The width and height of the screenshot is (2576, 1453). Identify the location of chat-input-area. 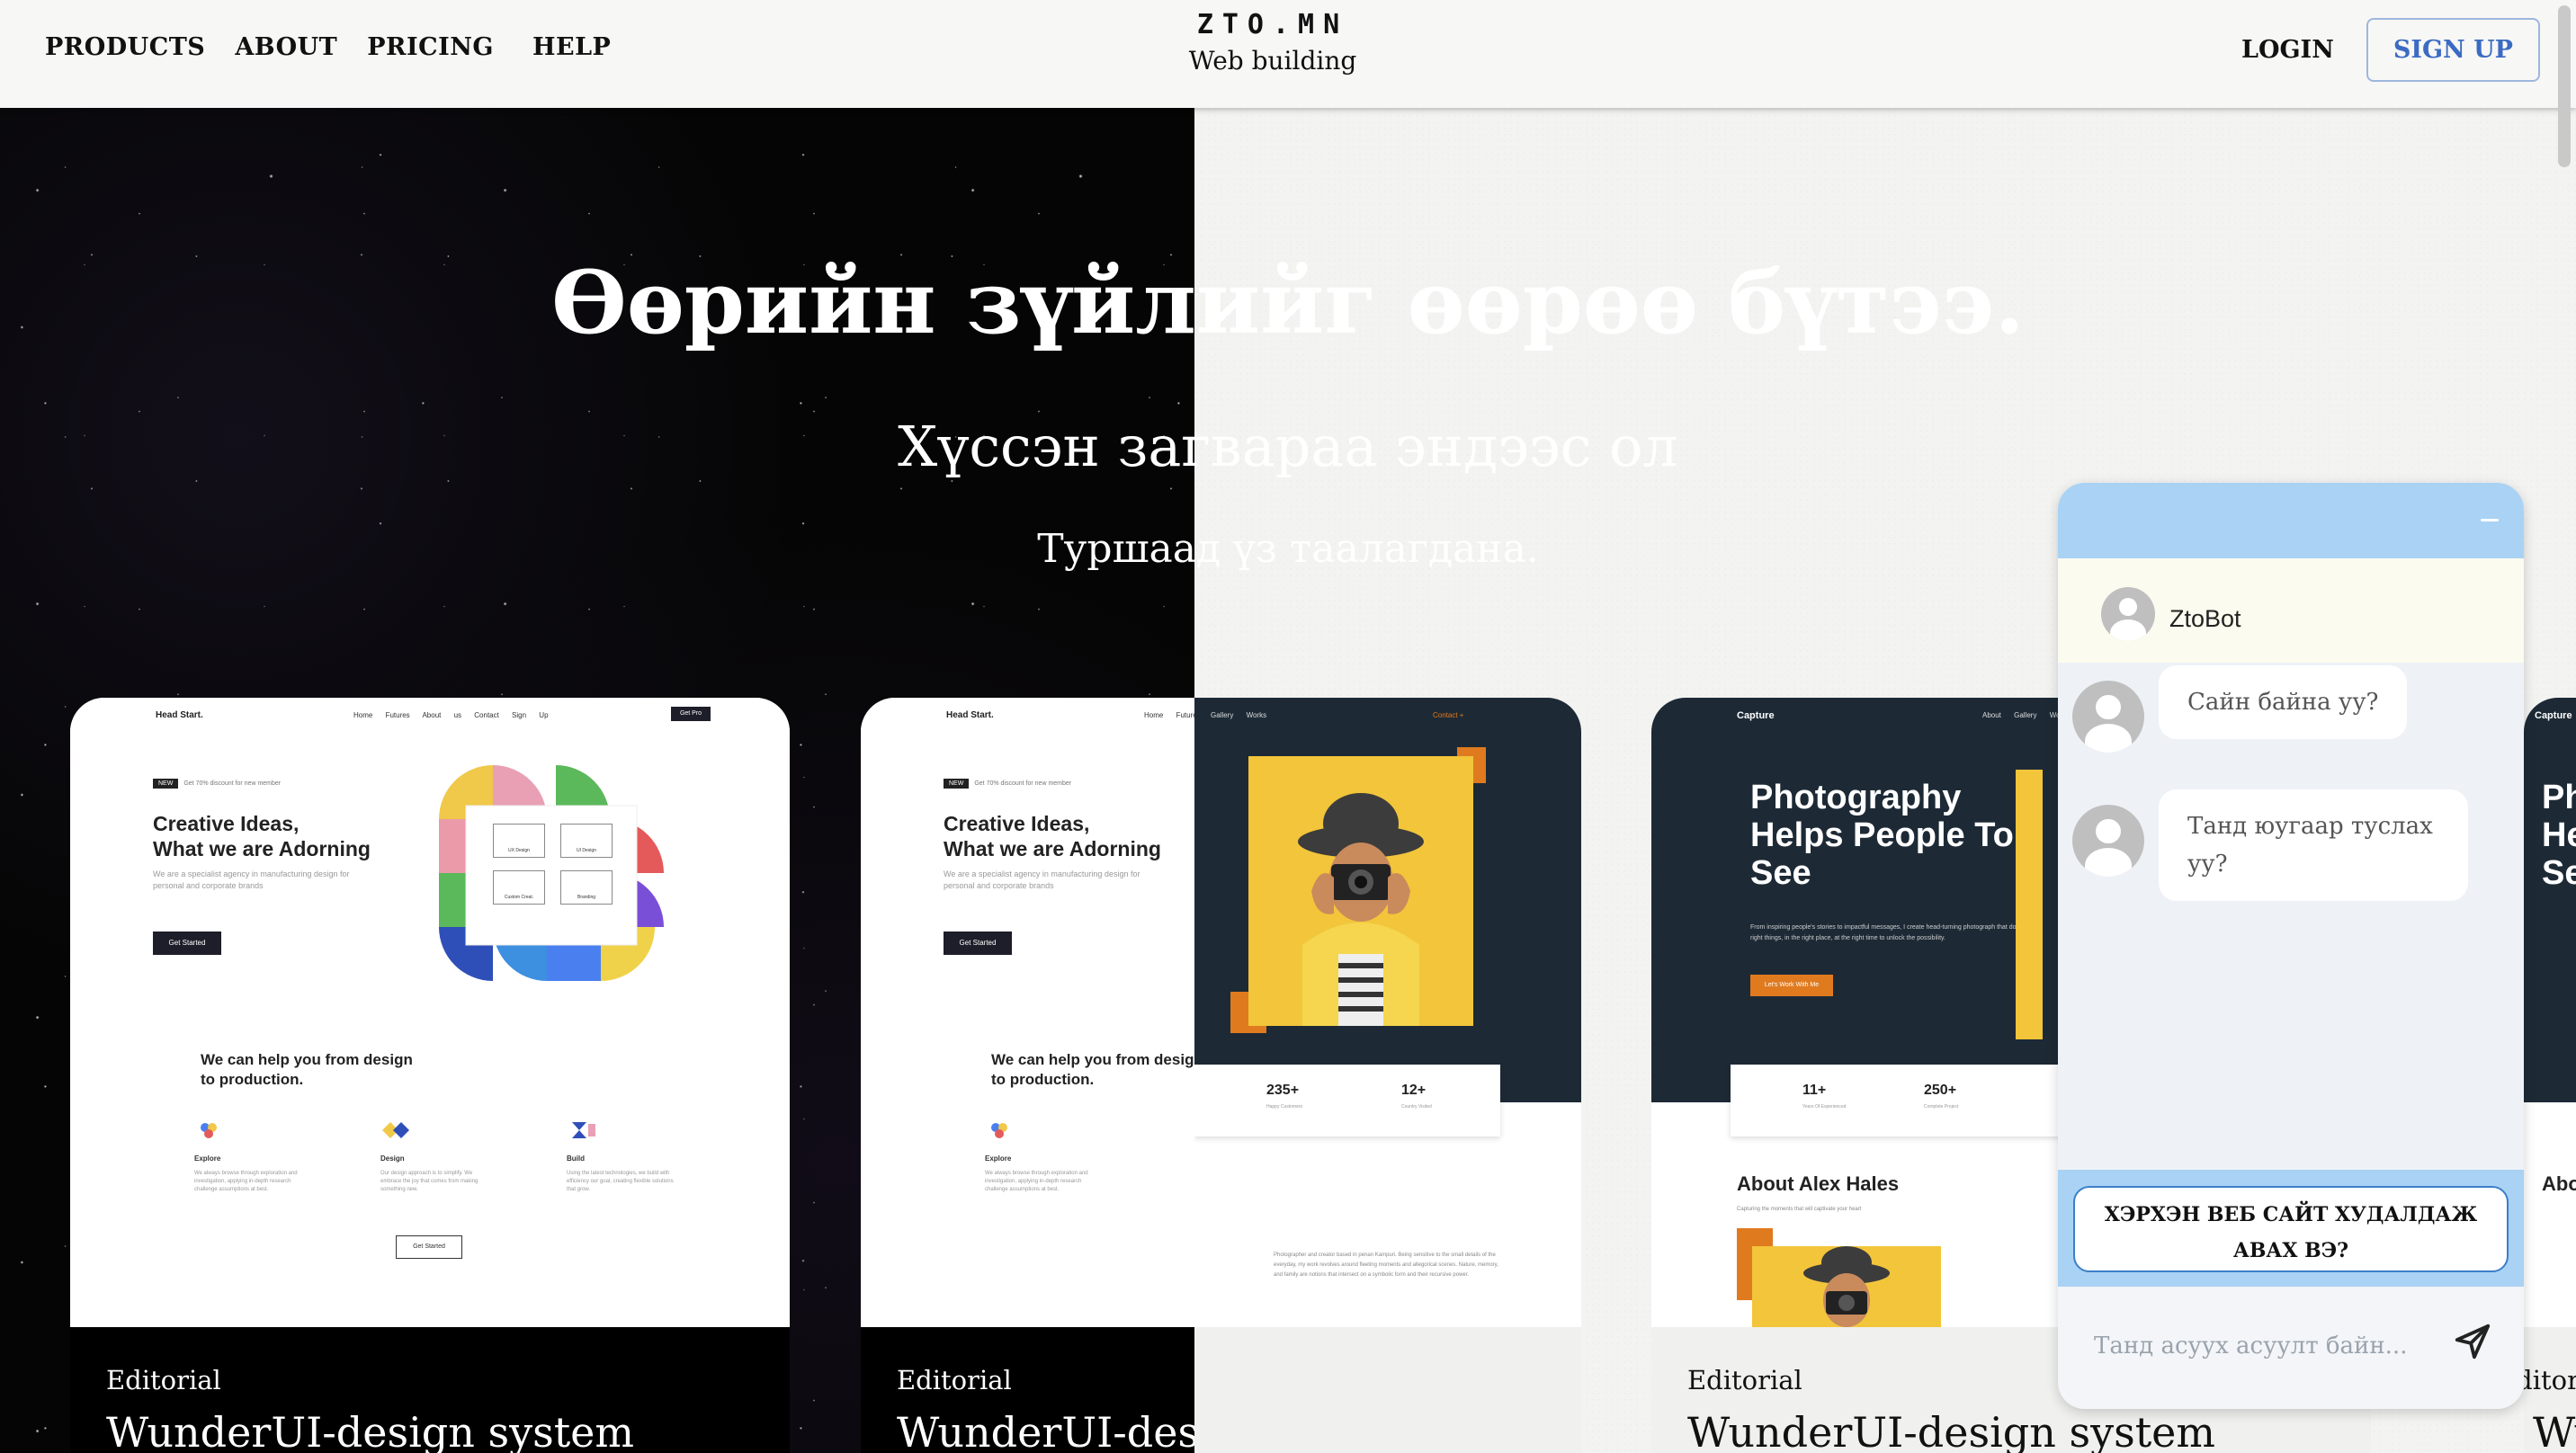
(2291, 1348).